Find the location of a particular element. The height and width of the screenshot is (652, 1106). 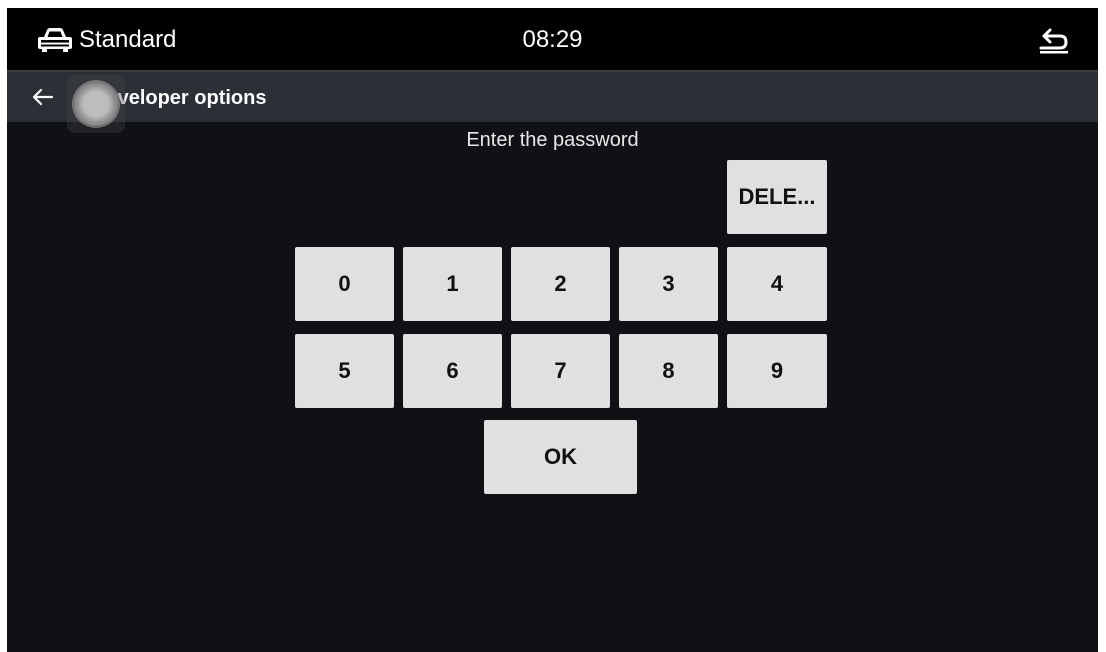

key-6: 6 is located at coordinates (452, 371).